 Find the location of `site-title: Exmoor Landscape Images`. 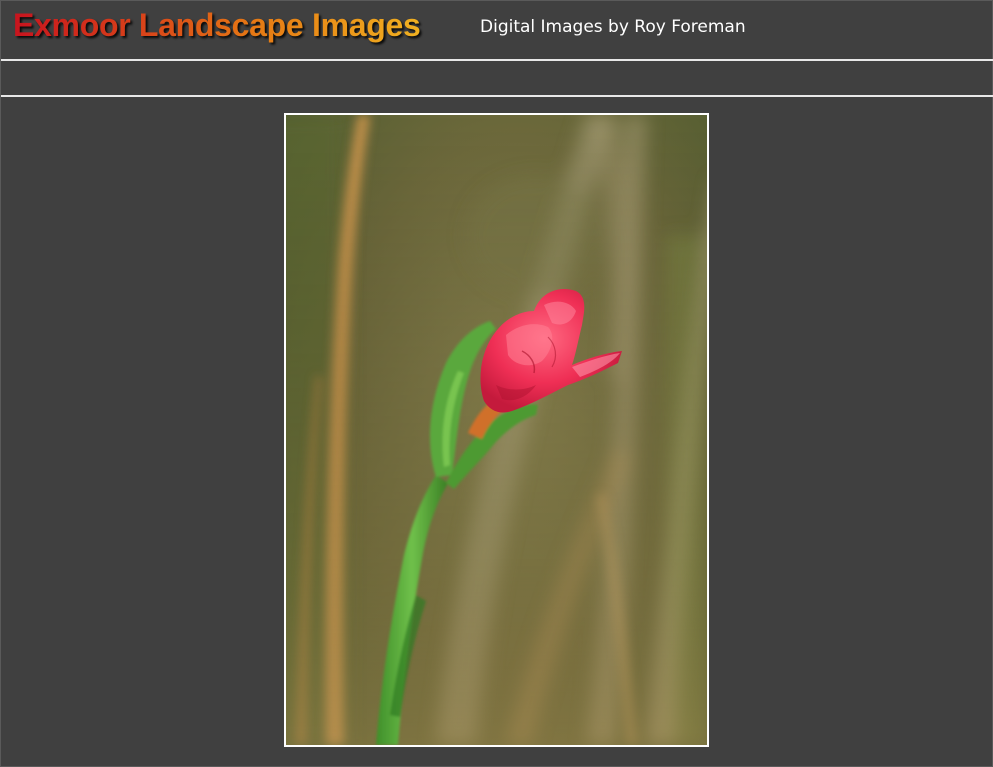

site-title: Exmoor Landscape Images is located at coordinates (217, 25).